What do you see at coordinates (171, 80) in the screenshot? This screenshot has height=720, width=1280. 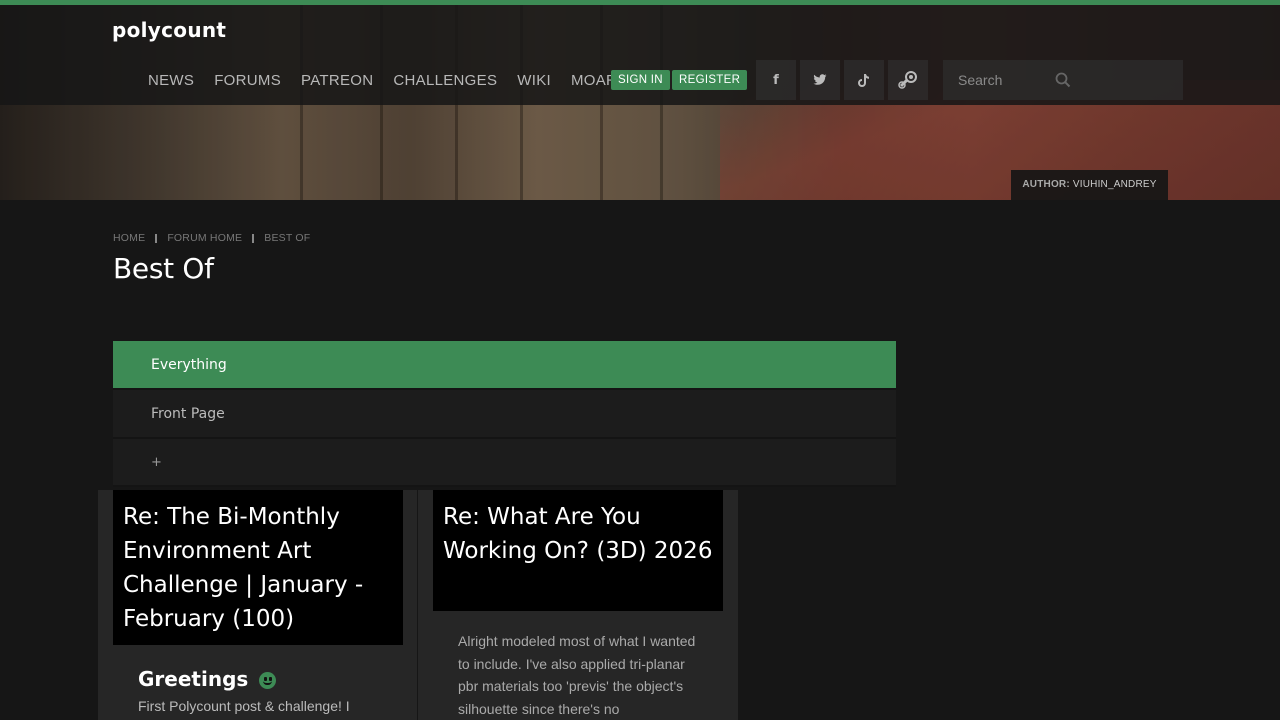 I see `nav-news: NEWS` at bounding box center [171, 80].